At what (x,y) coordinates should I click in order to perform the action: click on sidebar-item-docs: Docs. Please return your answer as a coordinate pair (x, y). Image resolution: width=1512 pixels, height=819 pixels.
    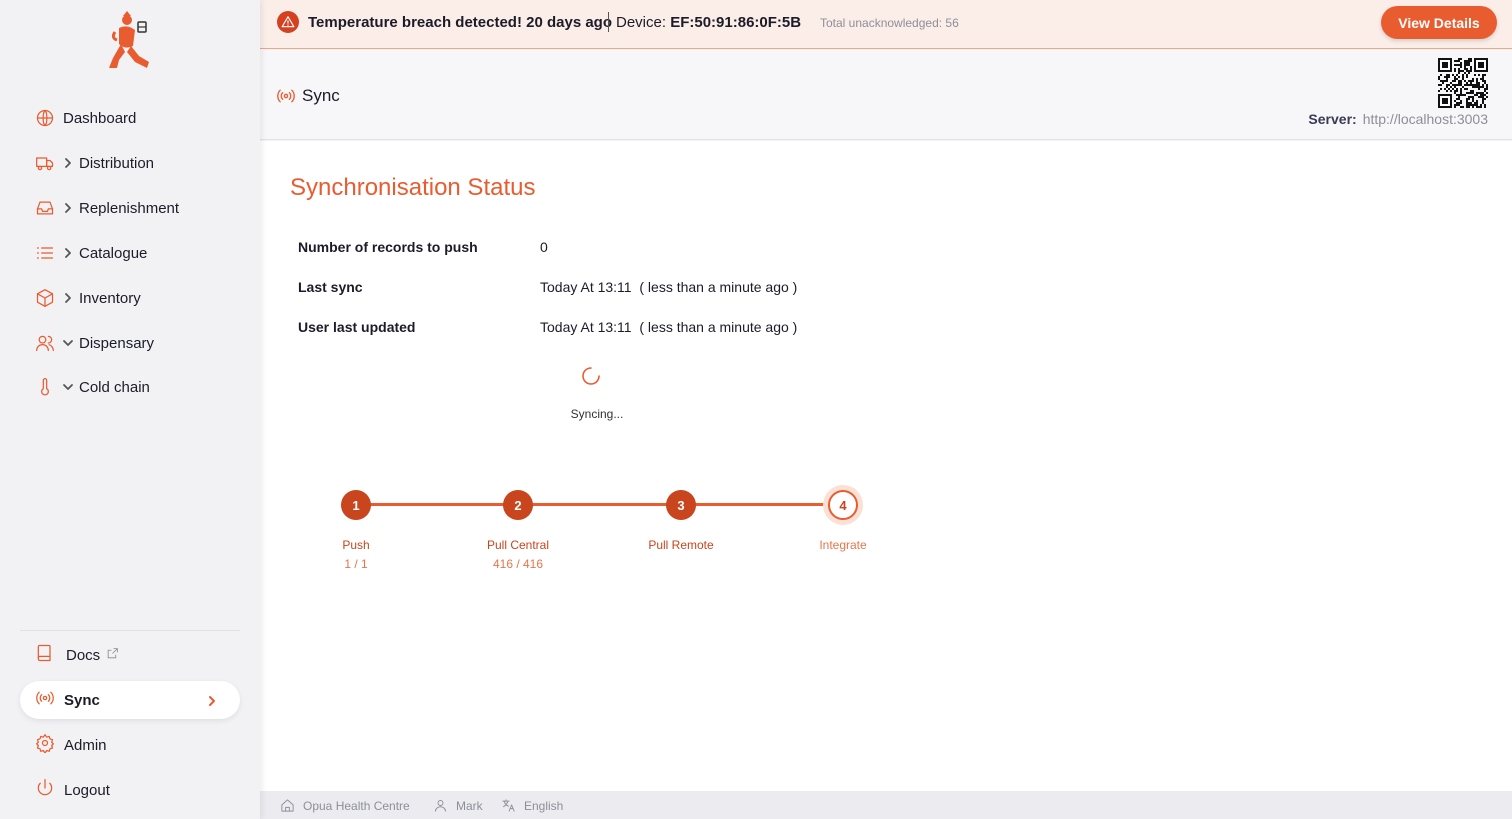
    Looking at the image, I should click on (130, 655).